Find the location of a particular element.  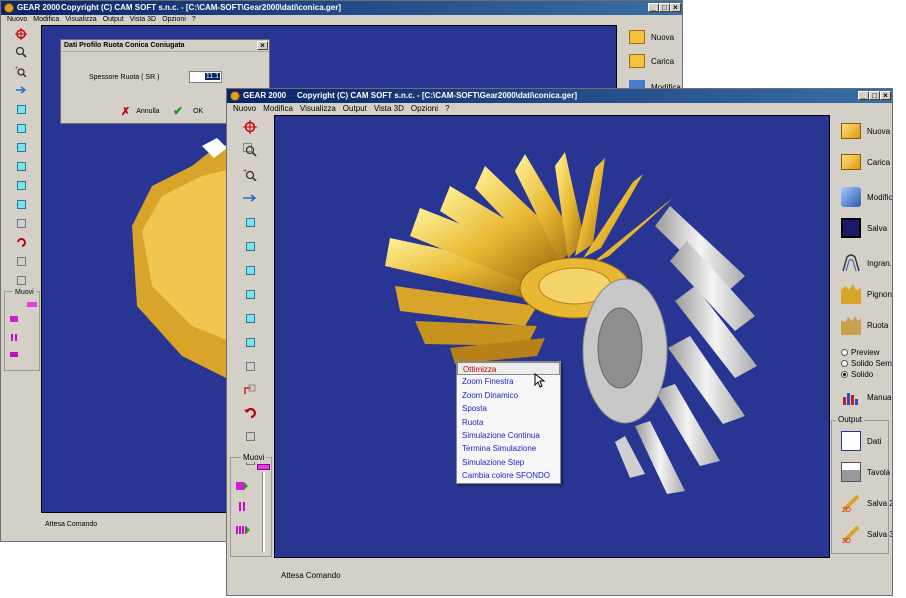

menu-item-simulazione-step: Simulazione Step is located at coordinates (508, 462).